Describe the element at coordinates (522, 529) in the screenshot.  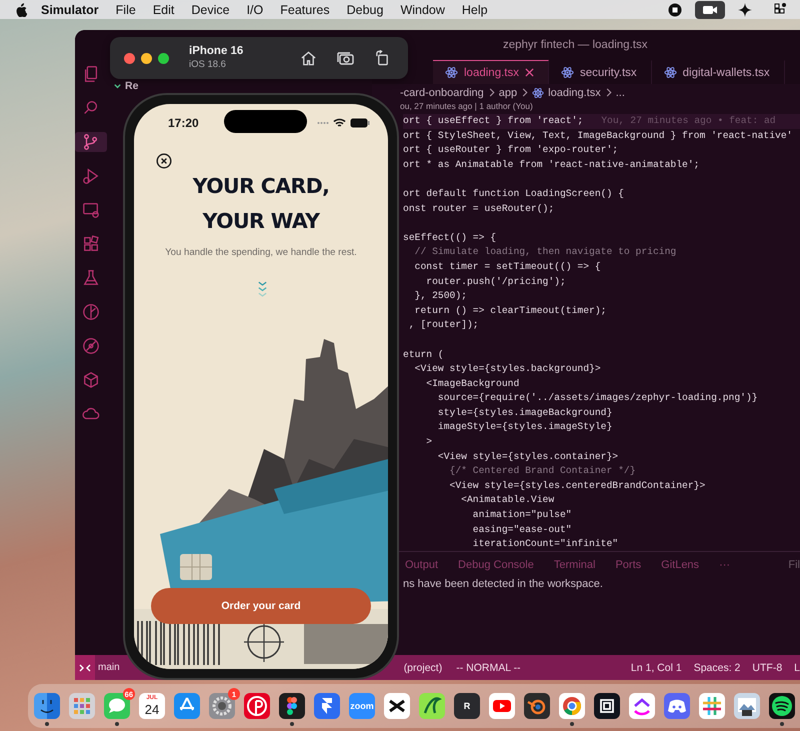
I see `code-line: easing="ease-out"` at that location.